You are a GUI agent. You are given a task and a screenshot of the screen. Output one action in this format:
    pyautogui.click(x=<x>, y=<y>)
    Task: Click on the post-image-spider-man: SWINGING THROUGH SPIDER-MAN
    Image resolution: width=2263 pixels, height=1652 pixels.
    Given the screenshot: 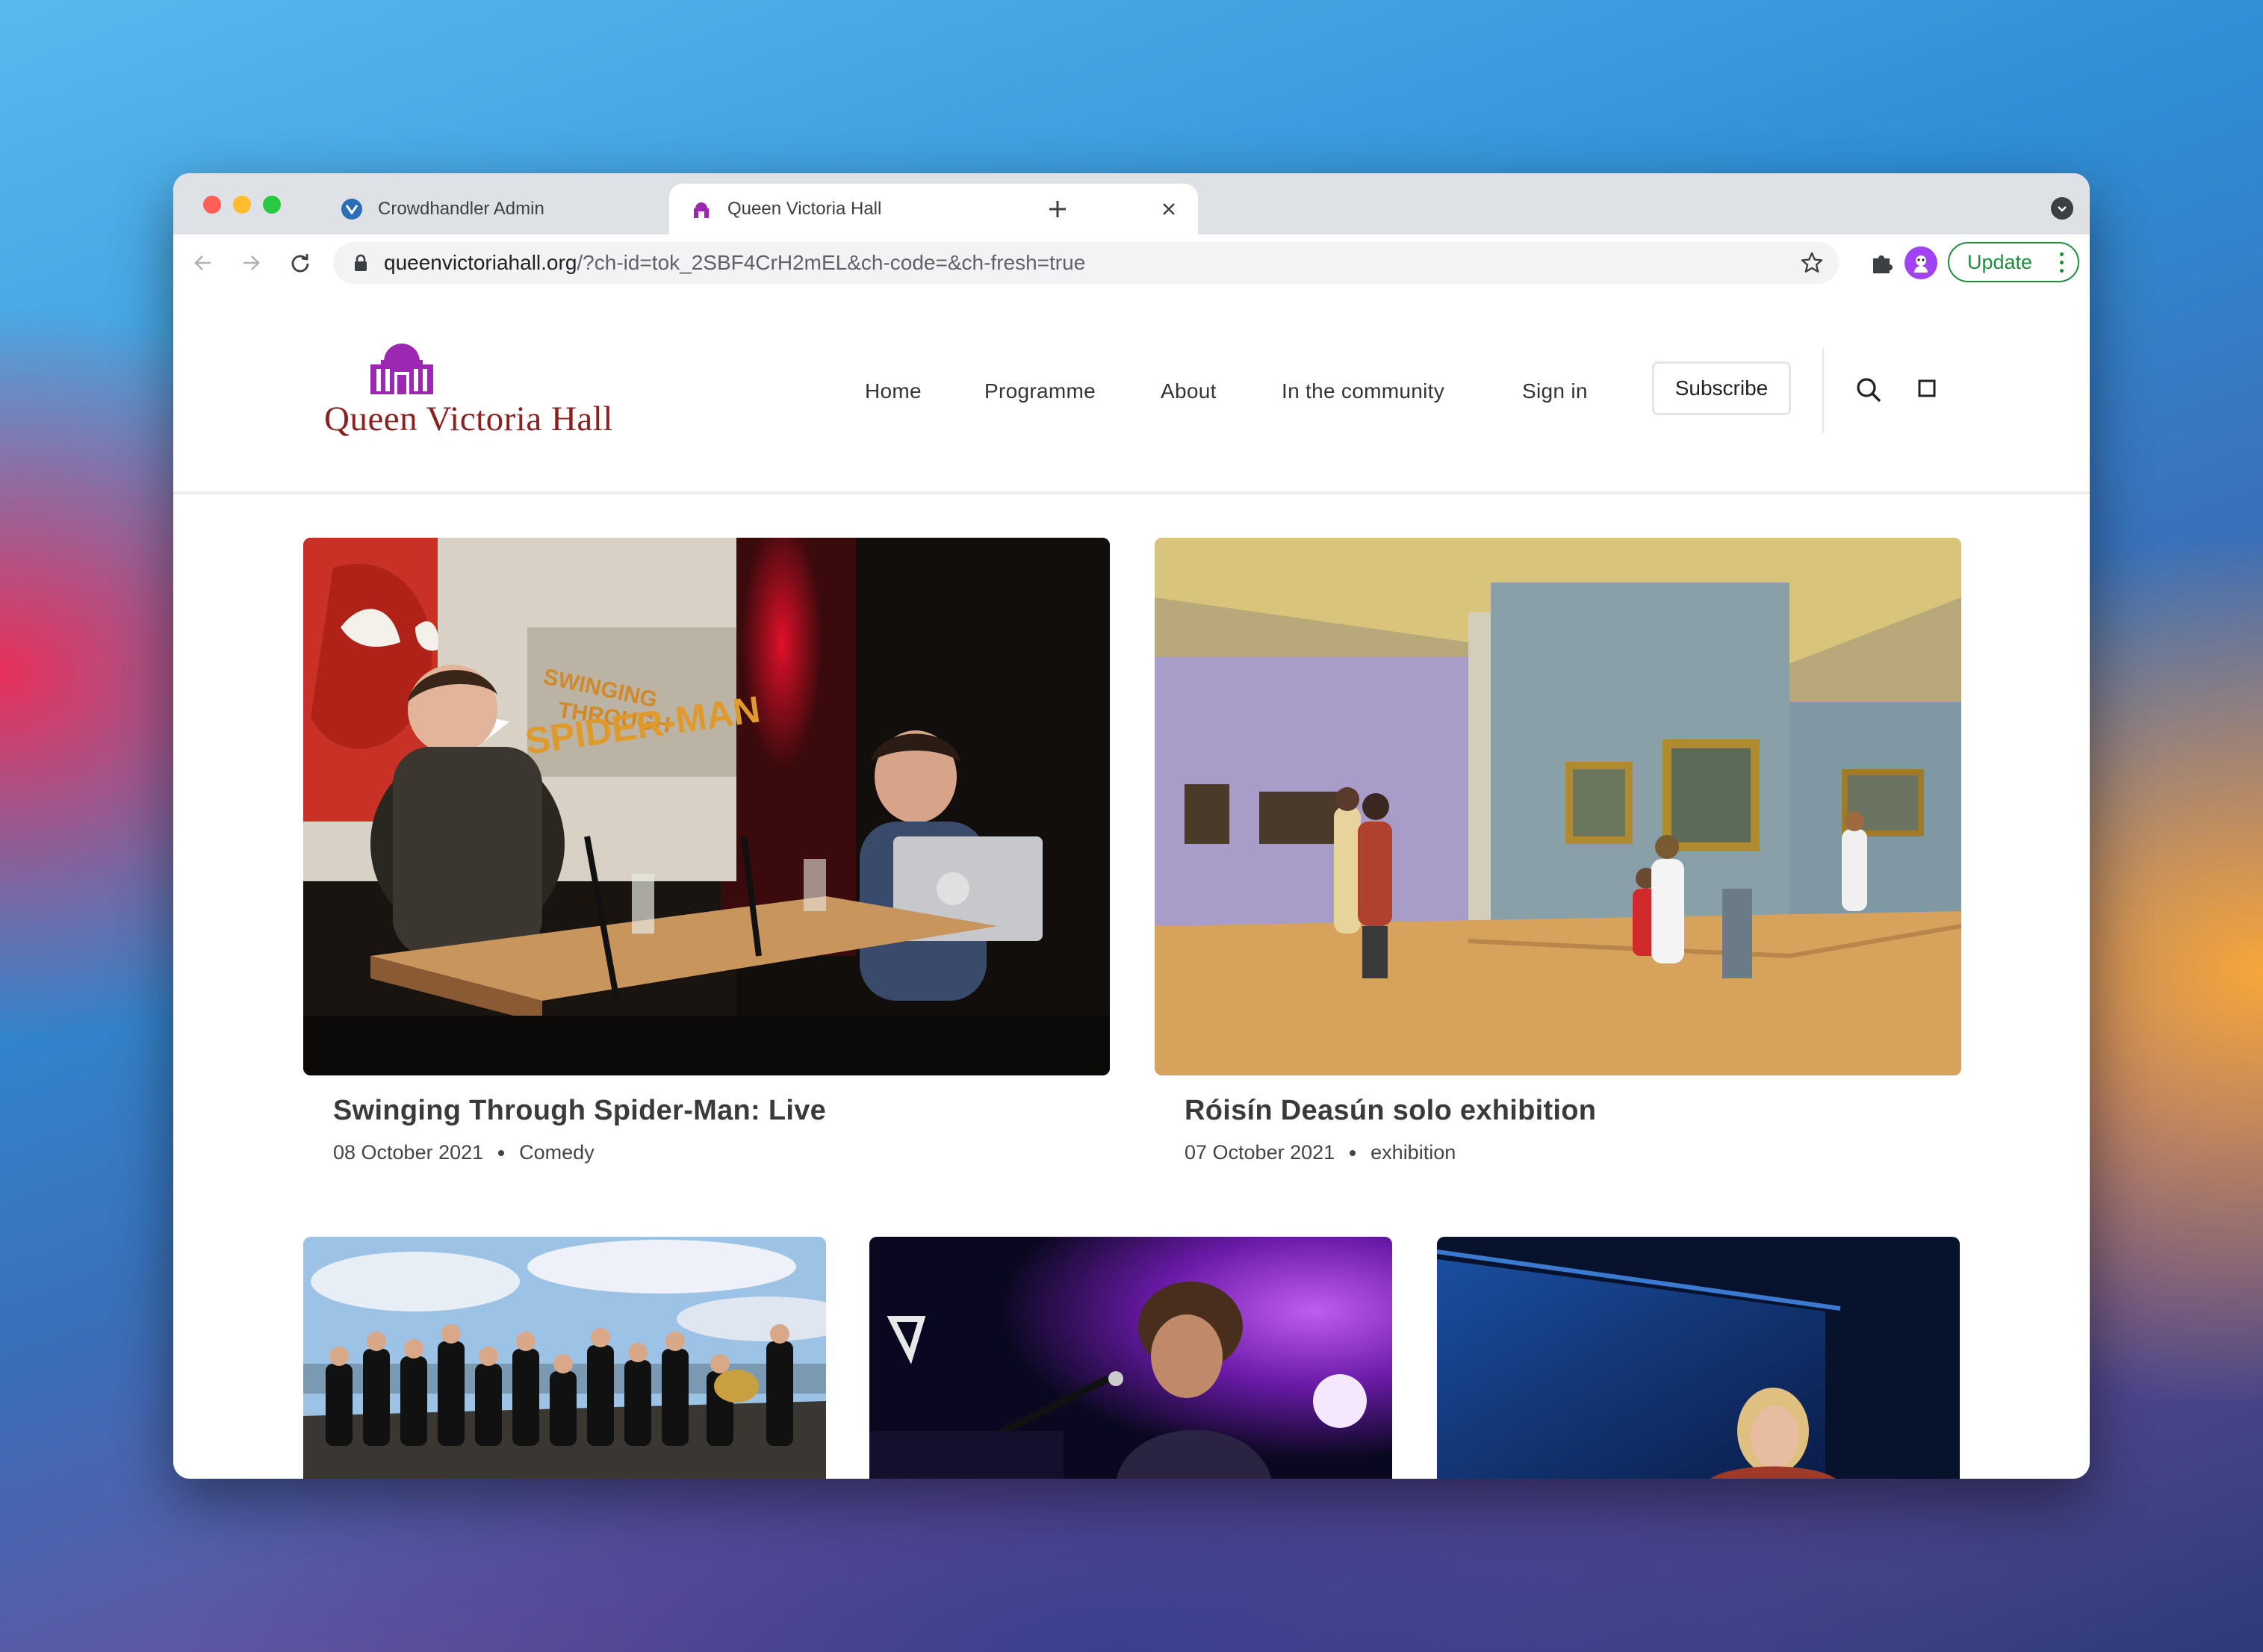 What is the action you would take?
    pyautogui.click(x=706, y=806)
    